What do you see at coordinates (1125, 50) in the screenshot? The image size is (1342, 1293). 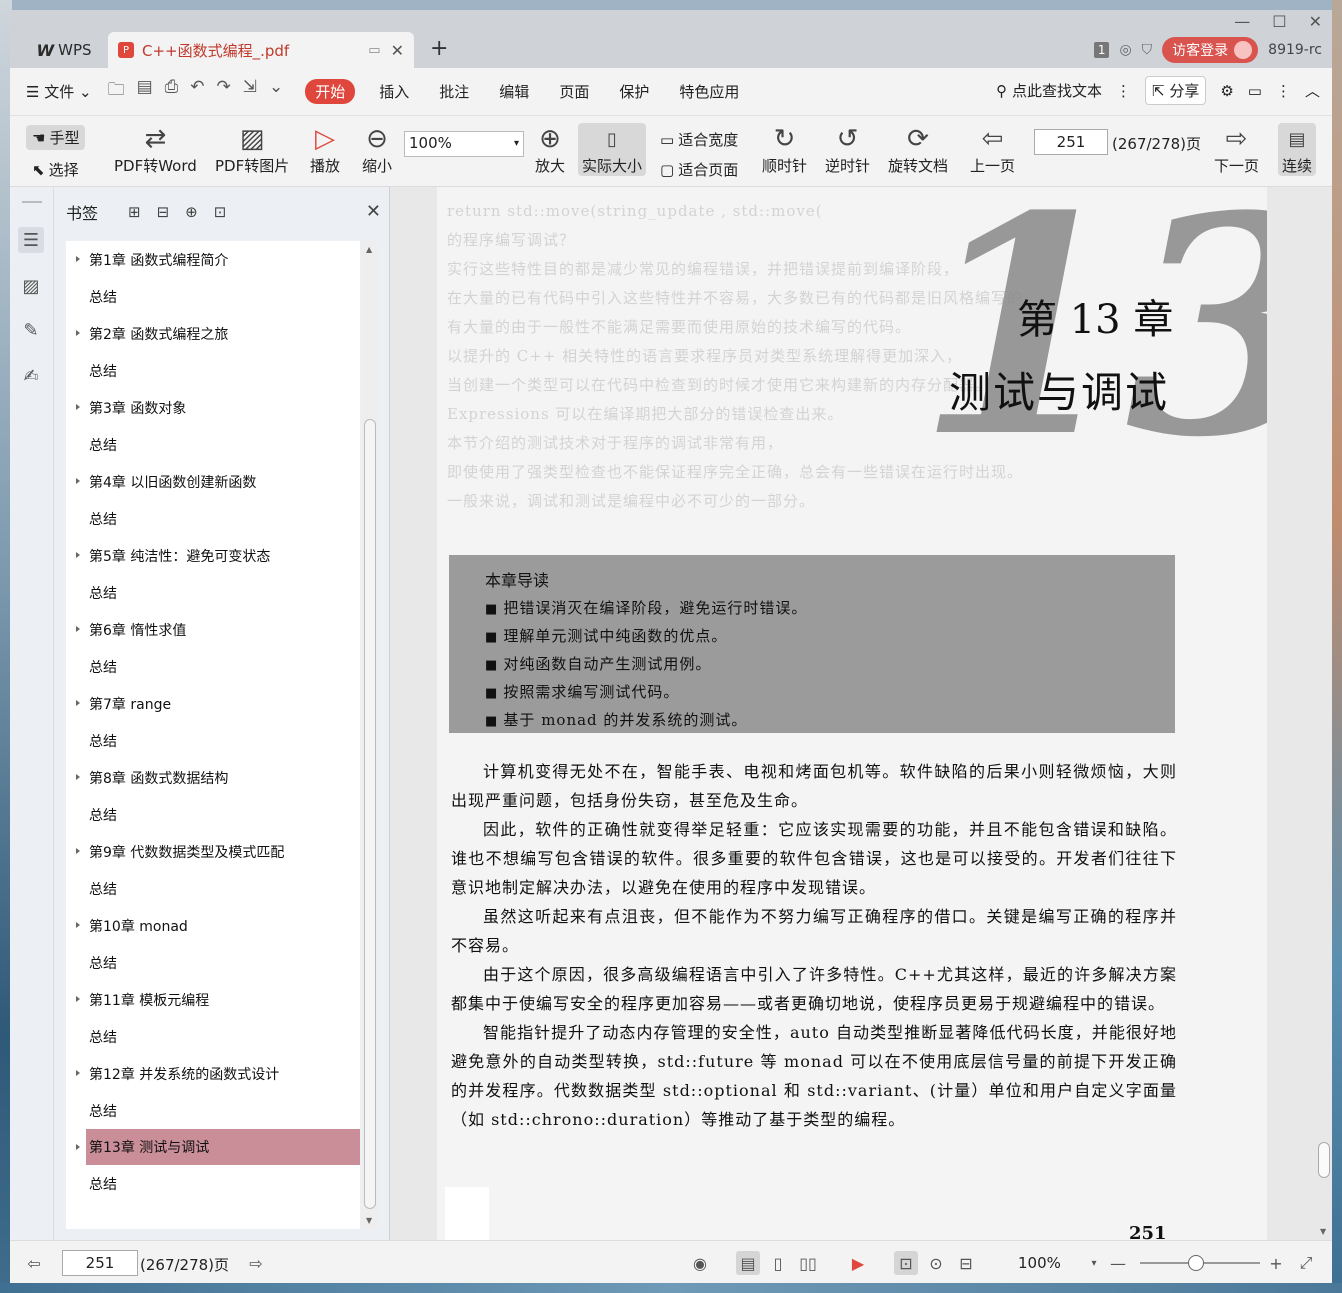 I see `skin-icon: ◎` at bounding box center [1125, 50].